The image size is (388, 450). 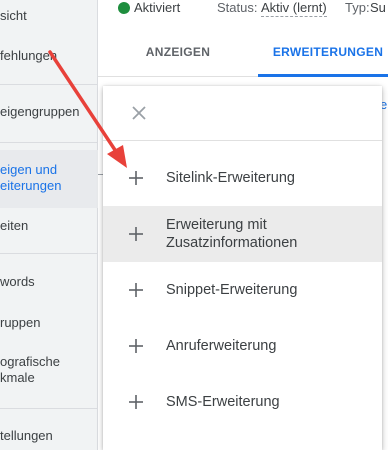 What do you see at coordinates (17, 377) in the screenshot?
I see `sidebar-item-label-line2: kmale` at bounding box center [17, 377].